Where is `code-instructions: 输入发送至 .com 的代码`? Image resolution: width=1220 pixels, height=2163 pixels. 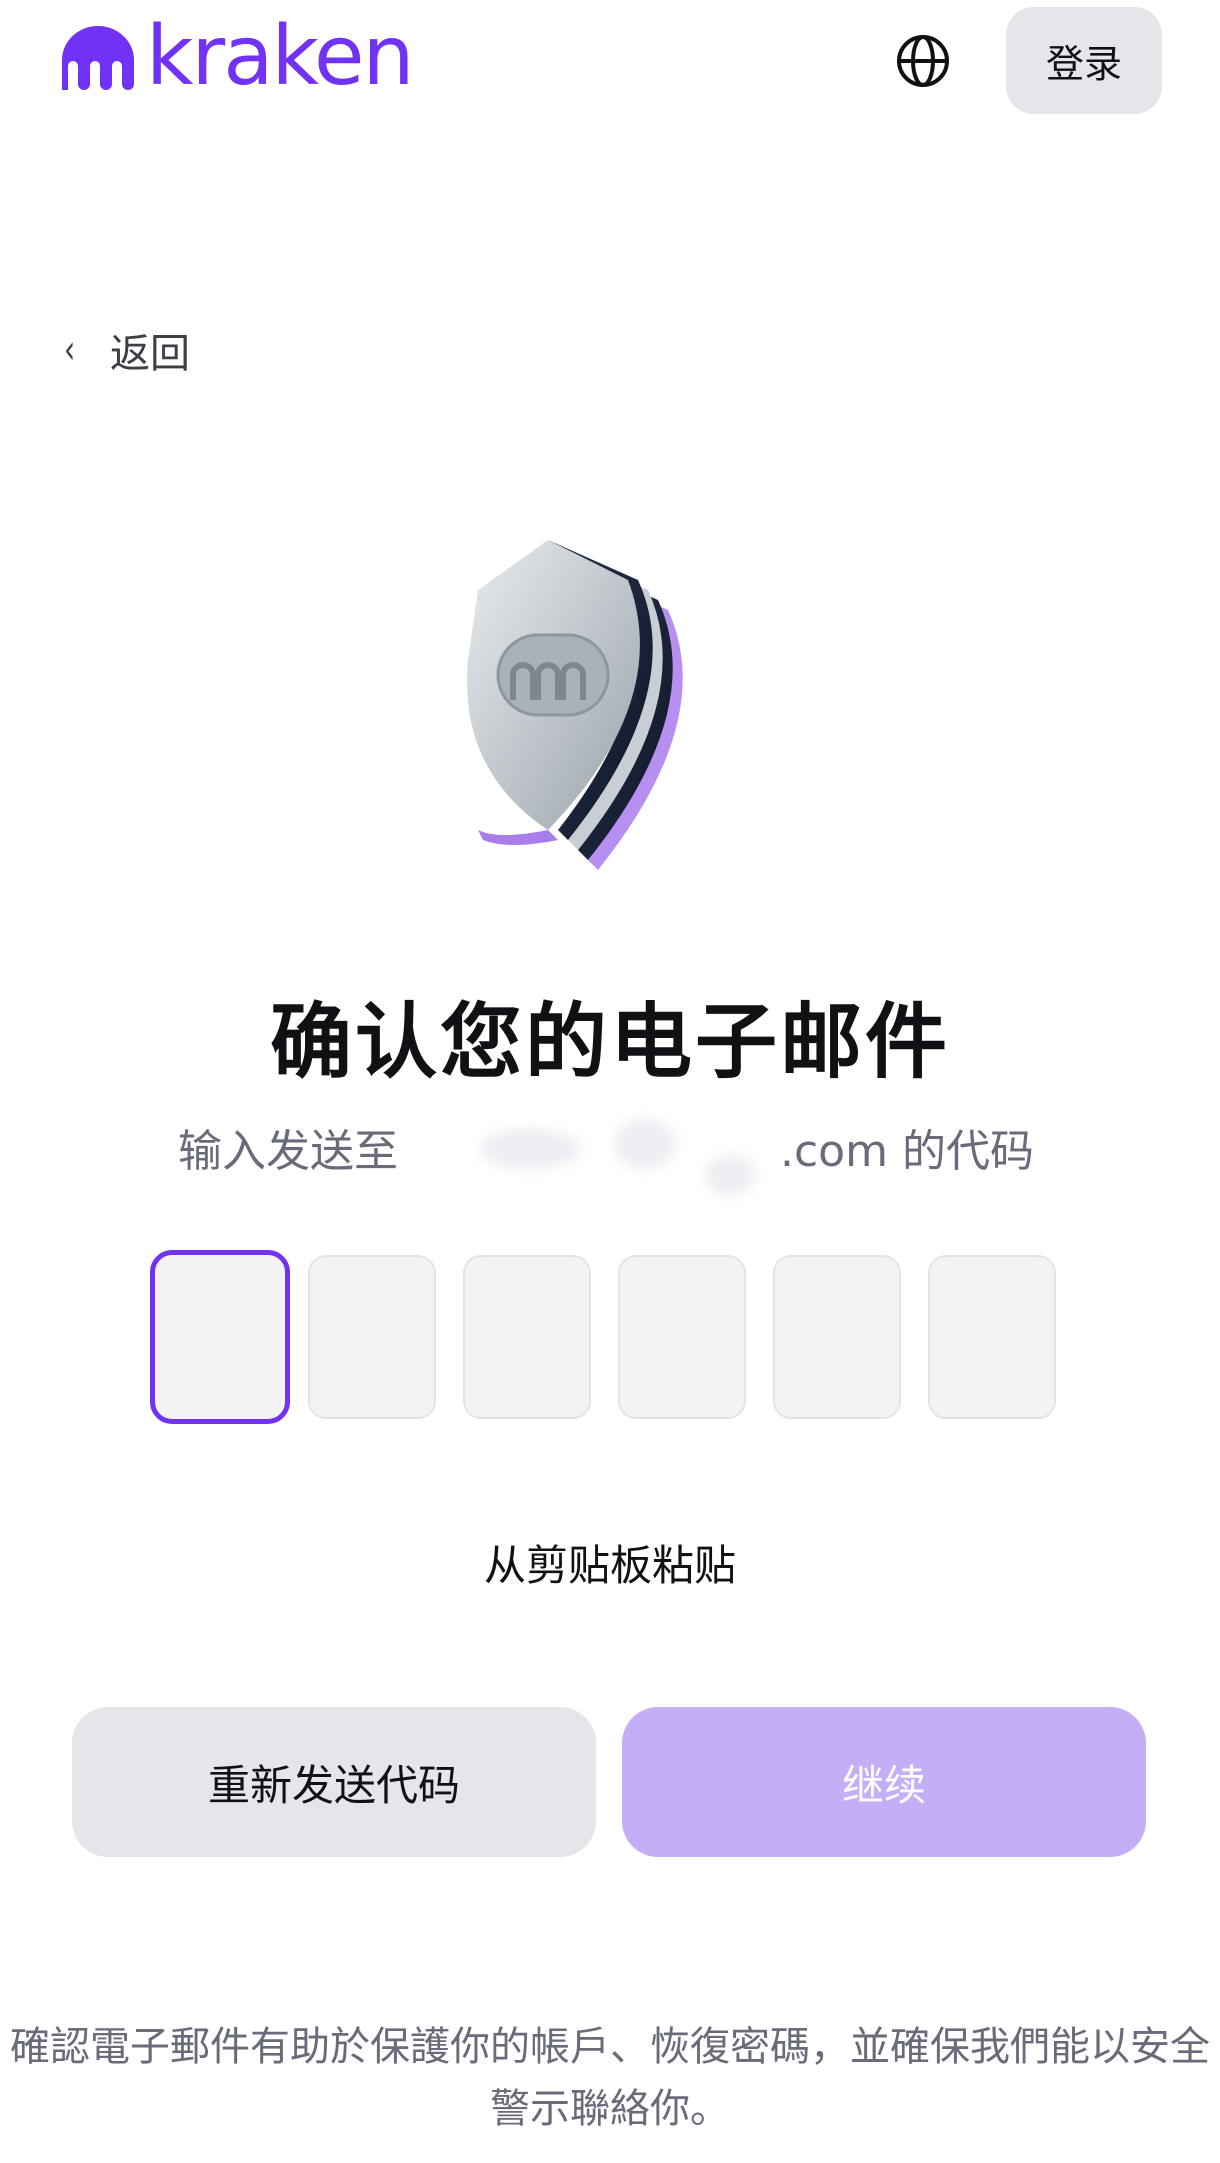
code-instructions: 输入发送至 .com 的代码 is located at coordinates (610, 1155).